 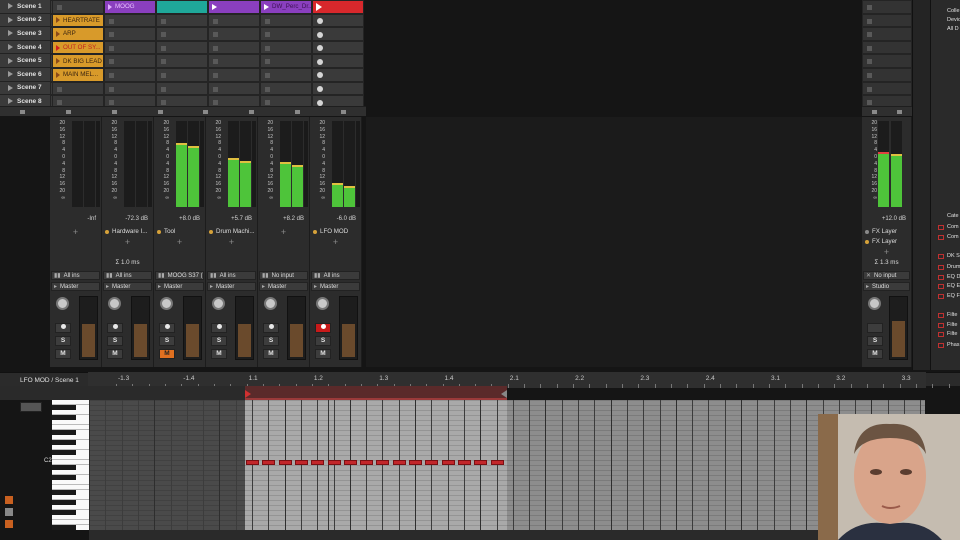 I want to click on clip-heartrate: HEARTRATE, so click(x=78, y=20).